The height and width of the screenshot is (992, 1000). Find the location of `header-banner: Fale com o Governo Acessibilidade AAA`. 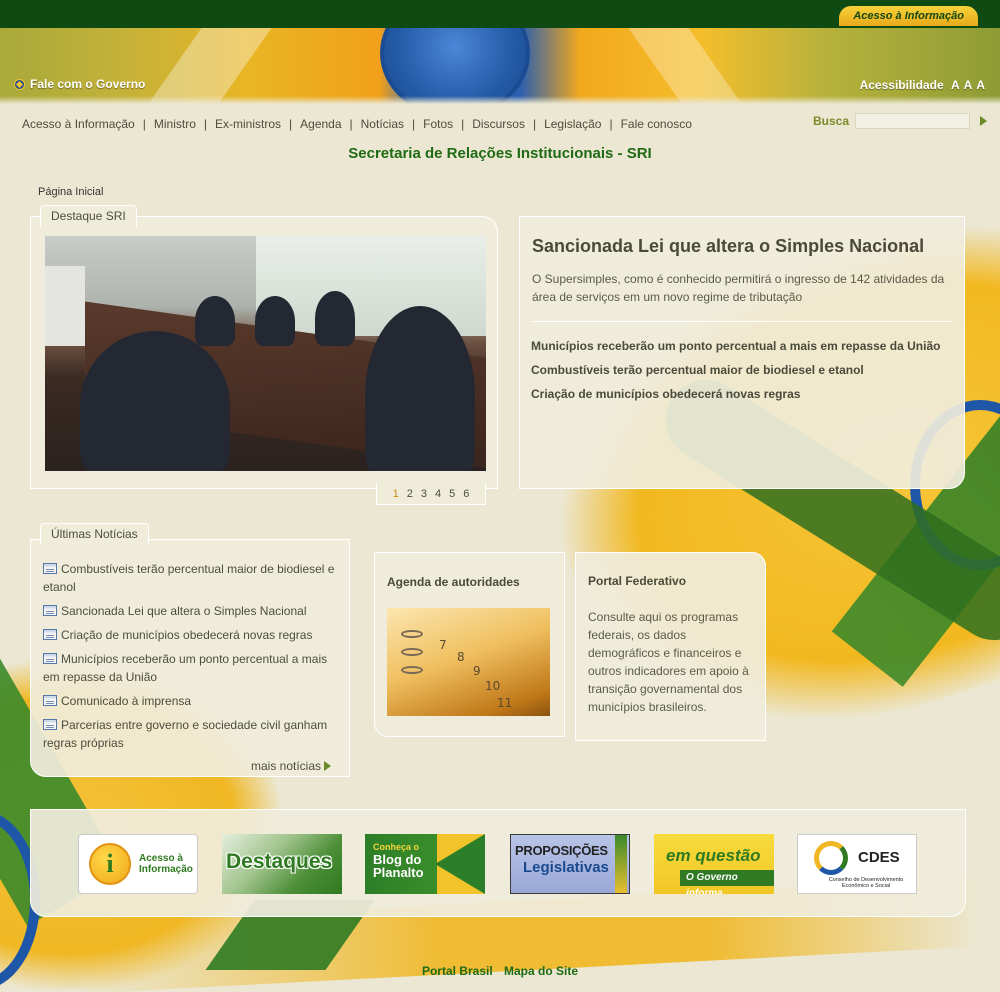

header-banner: Fale com o Governo Acessibilidade AAA is located at coordinates (500, 66).